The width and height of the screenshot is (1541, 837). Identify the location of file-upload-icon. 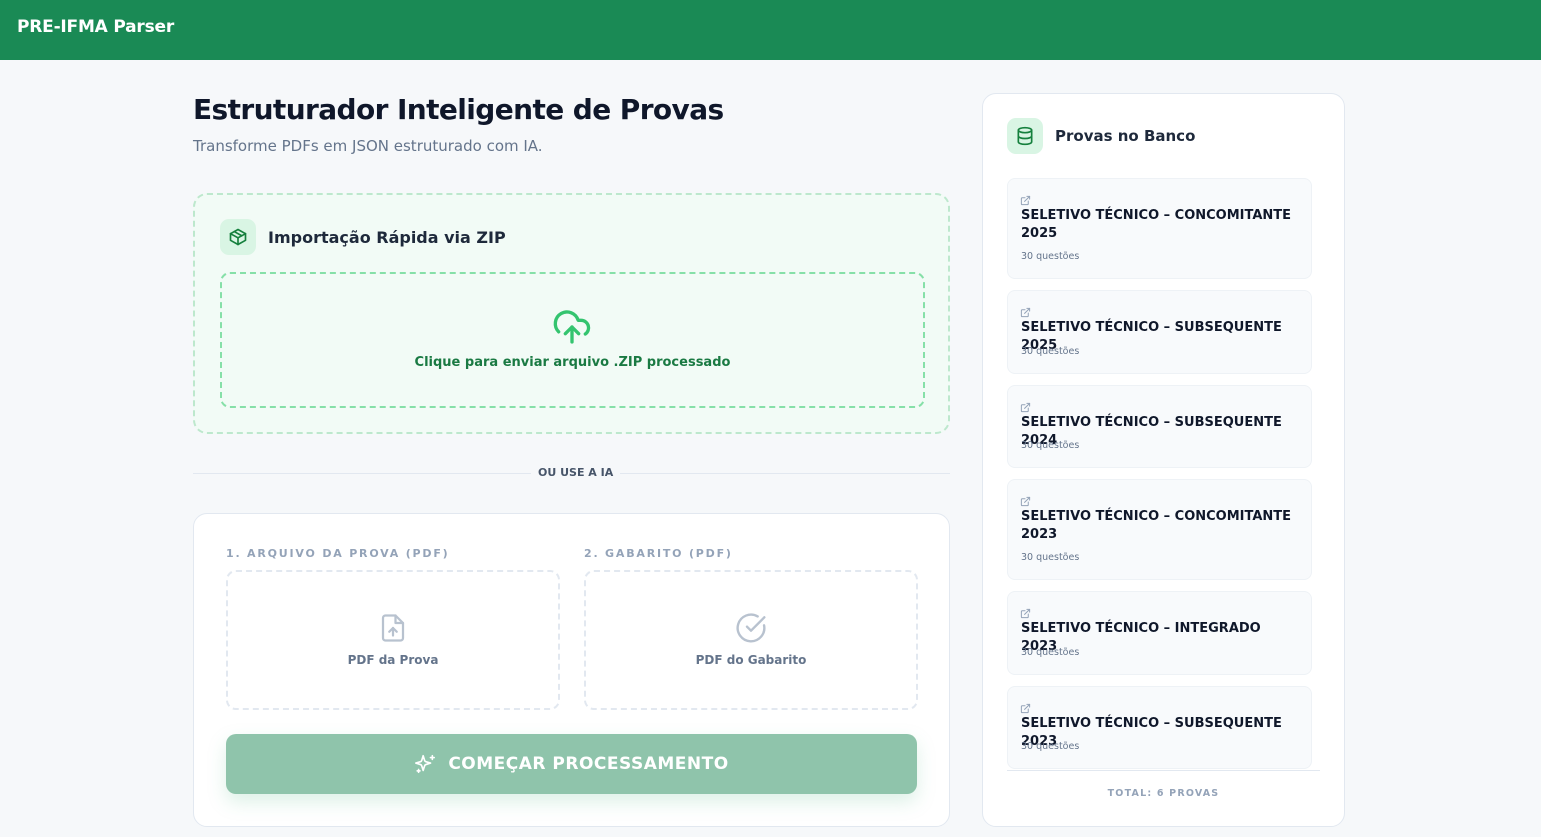
(393, 630).